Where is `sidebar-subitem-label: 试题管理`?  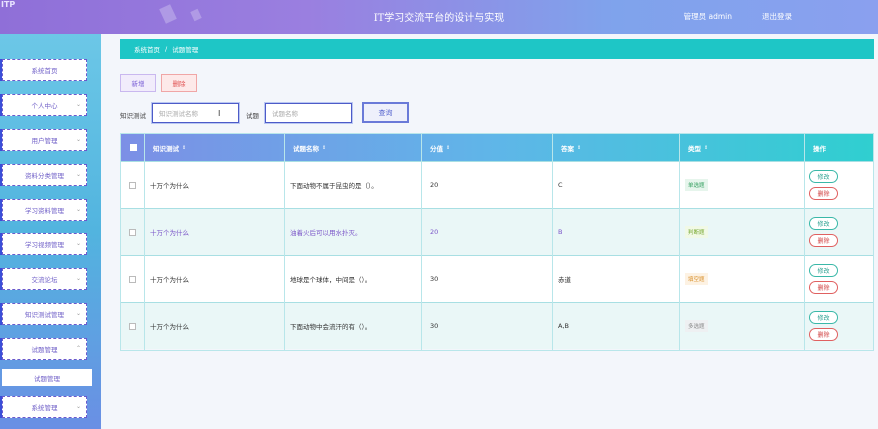
sidebar-subitem-label: 试题管理 is located at coordinates (47, 378).